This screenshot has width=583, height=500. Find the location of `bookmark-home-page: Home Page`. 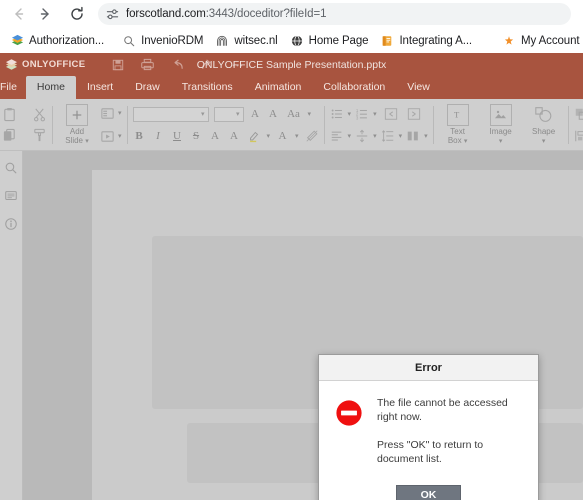

bookmark-home-page: Home Page is located at coordinates (329, 41).